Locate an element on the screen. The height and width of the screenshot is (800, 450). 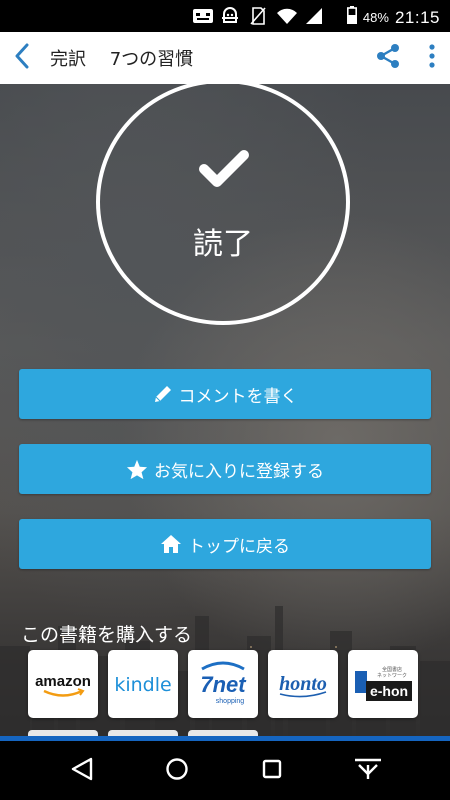
add-favorite-button: お気に入りに登録する is located at coordinates (225, 469).